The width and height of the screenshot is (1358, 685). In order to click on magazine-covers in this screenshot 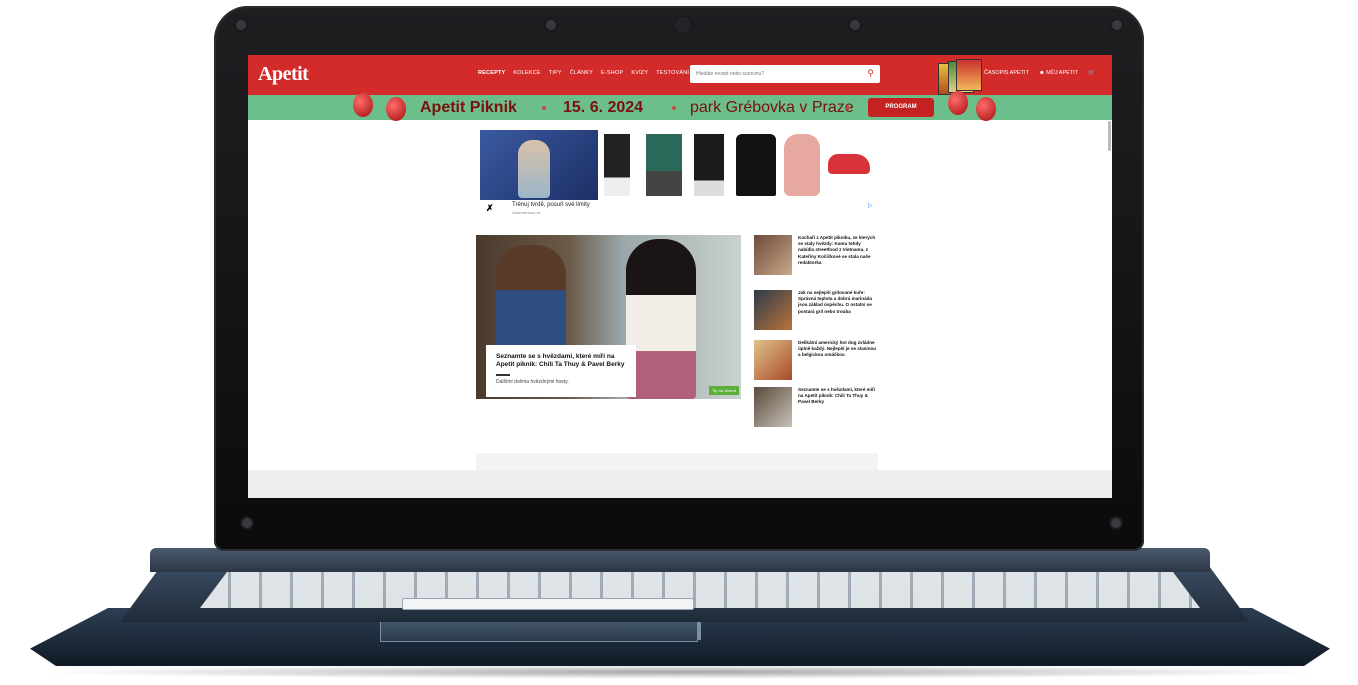, I will do `click(960, 77)`.